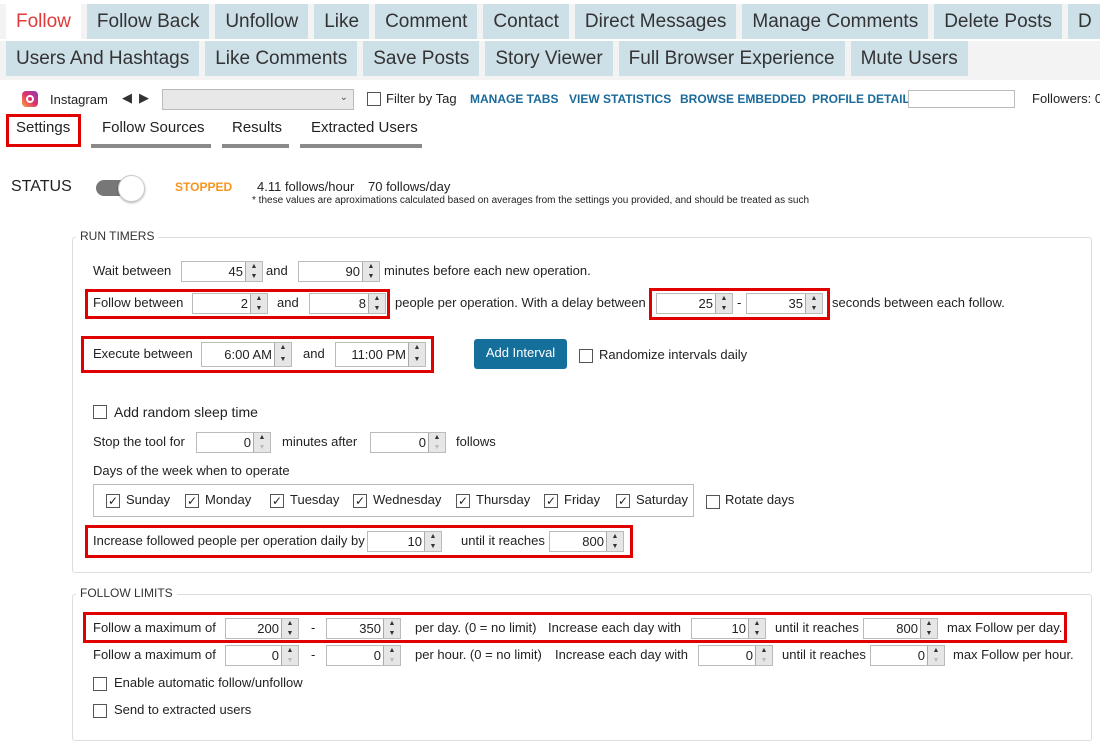 This screenshot has width=1100, height=745. What do you see at coordinates (277, 501) in the screenshot?
I see `tuesday-checkbox: ✓` at bounding box center [277, 501].